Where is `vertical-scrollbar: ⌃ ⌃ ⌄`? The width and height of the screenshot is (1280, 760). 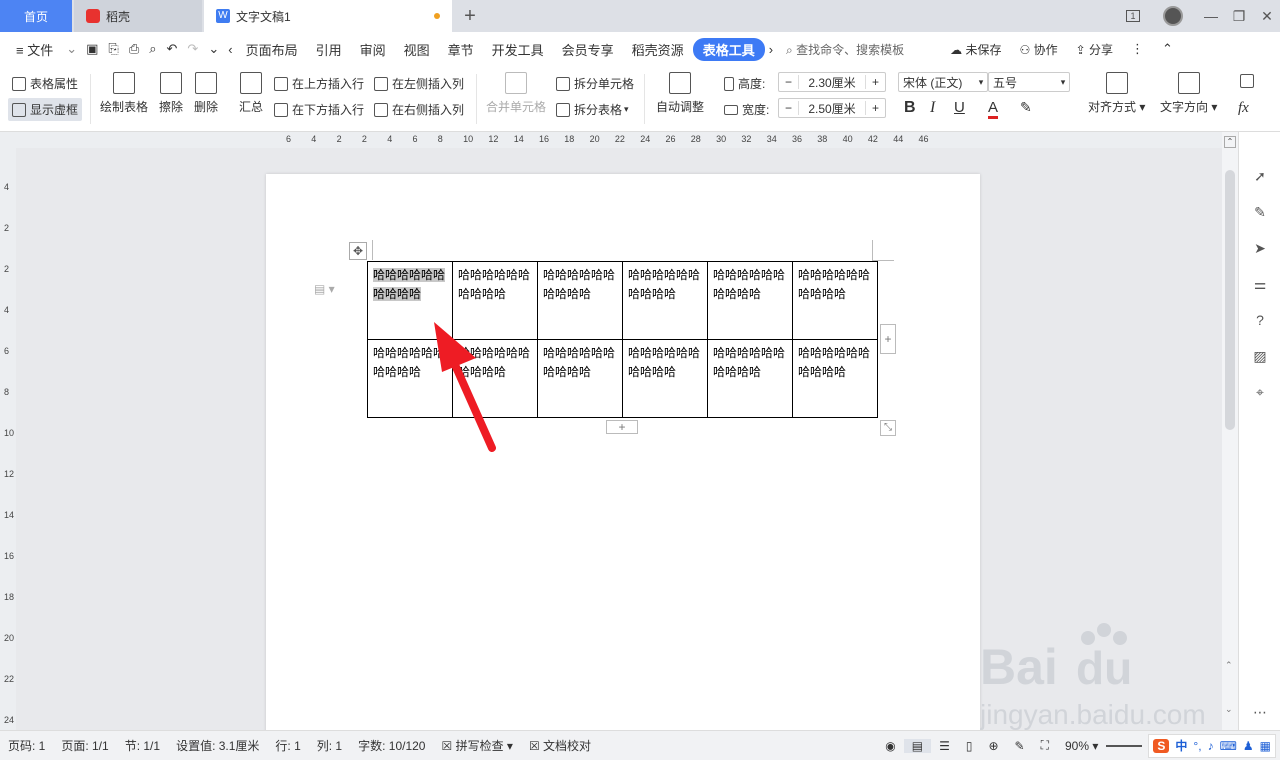 vertical-scrollbar: ⌃ ⌃ ⌄ is located at coordinates (1230, 431).